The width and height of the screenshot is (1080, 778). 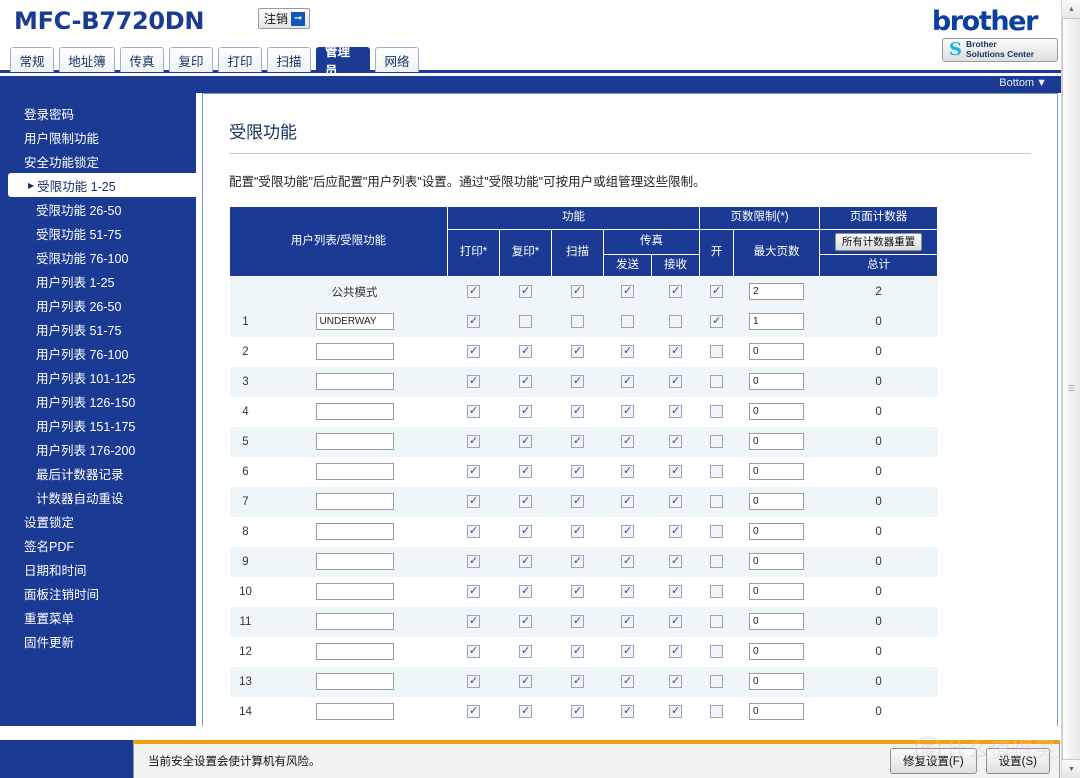 I want to click on sidebar-item-6: 受限功能 76-100, so click(x=98, y=257).